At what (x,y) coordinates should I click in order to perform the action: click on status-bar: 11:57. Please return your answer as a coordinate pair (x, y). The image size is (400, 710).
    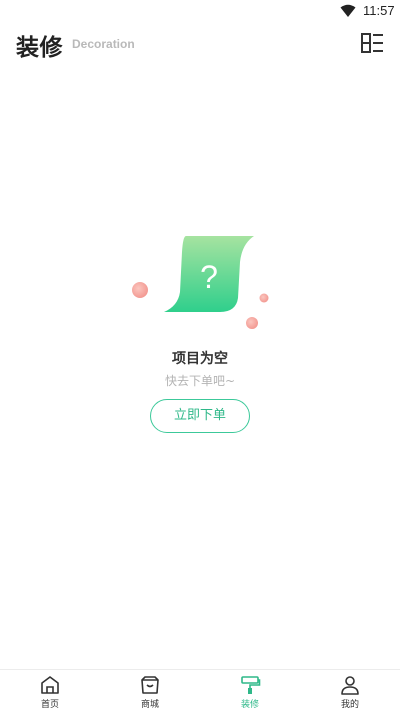
    Looking at the image, I should click on (200, 12).